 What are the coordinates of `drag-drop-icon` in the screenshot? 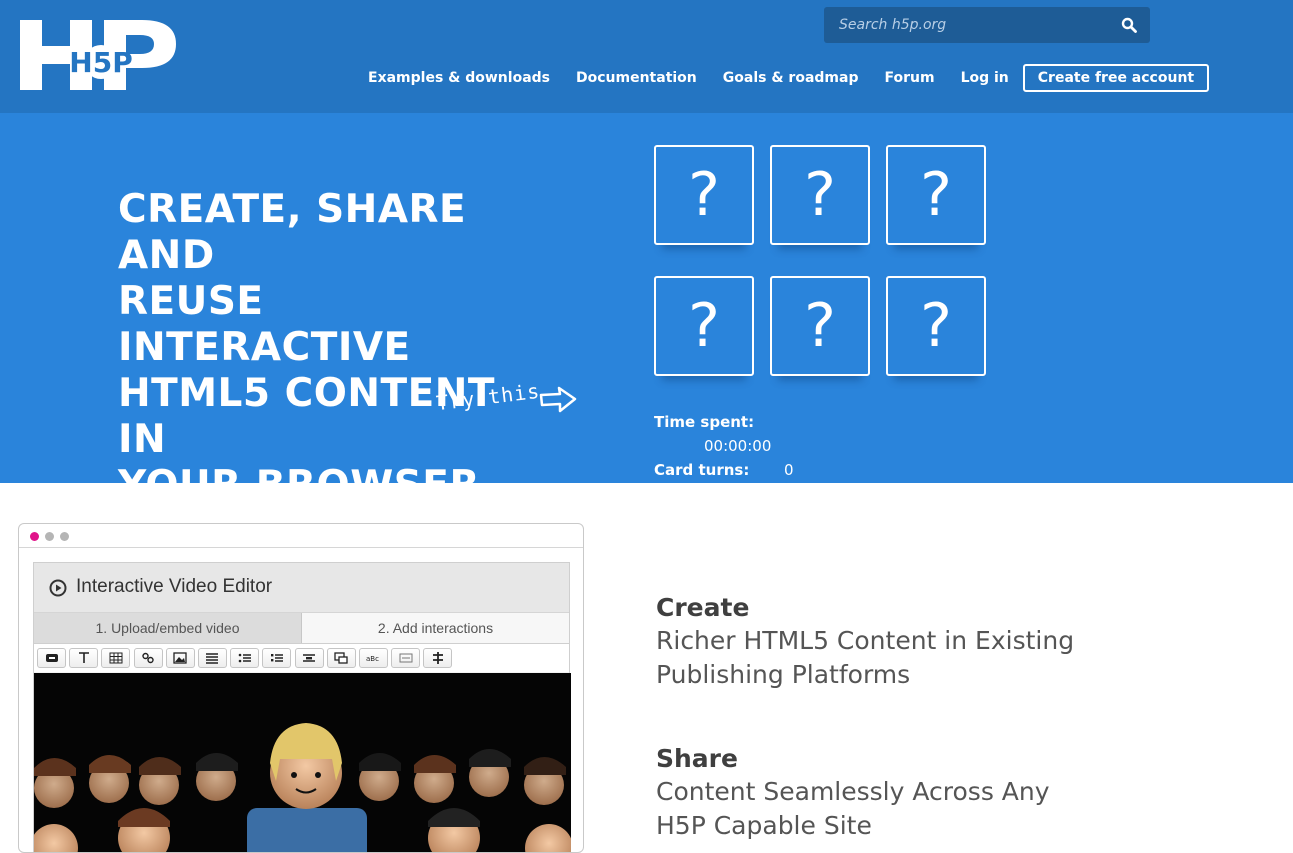 It's located at (438, 658).